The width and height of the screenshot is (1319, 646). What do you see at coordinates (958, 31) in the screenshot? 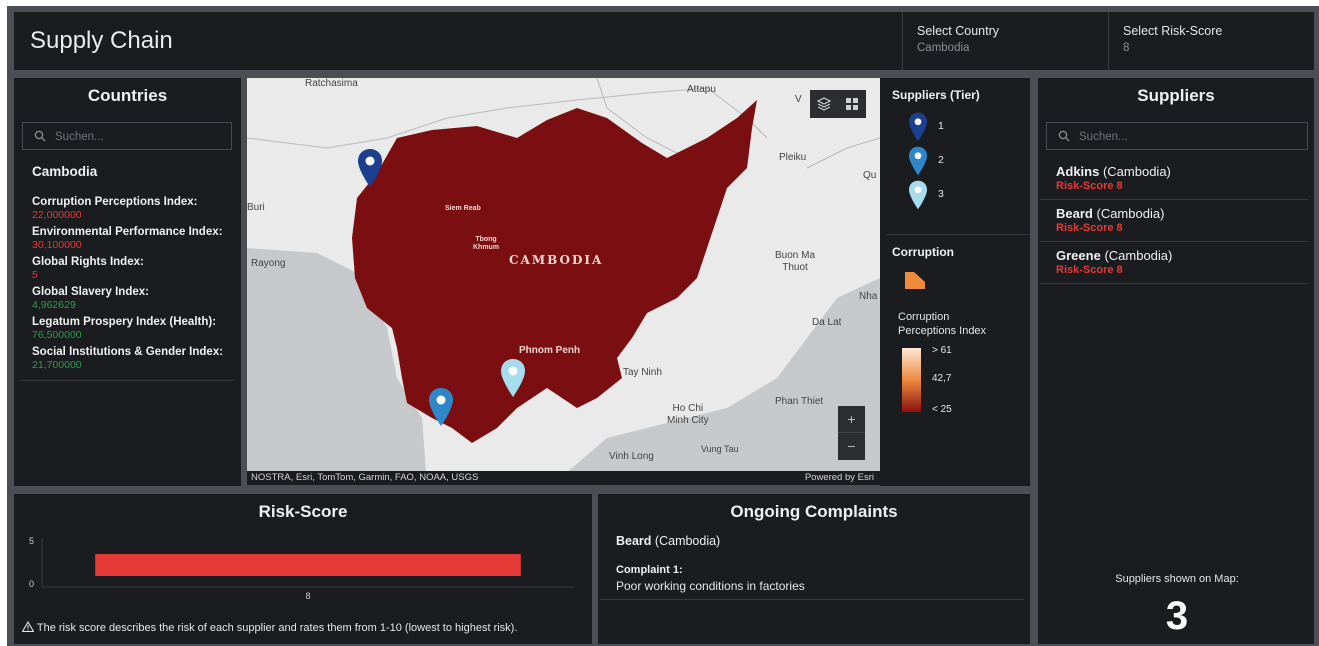
I see `select-country-label: Select Country` at bounding box center [958, 31].